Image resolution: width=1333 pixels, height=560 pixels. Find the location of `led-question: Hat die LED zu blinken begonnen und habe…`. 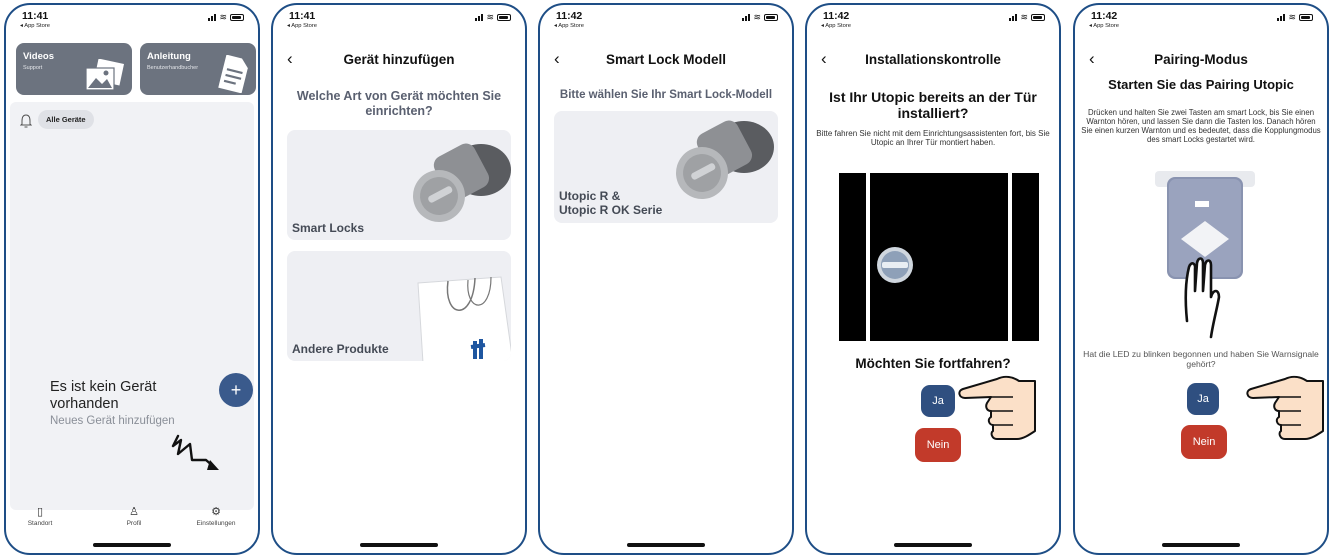

led-question: Hat die LED zu blinken begonnen und habe… is located at coordinates (1201, 359).